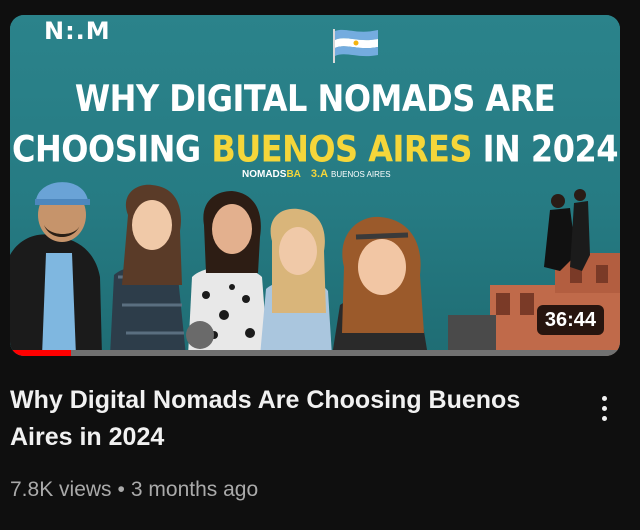  I want to click on person-woman-blonde, so click(296, 282).